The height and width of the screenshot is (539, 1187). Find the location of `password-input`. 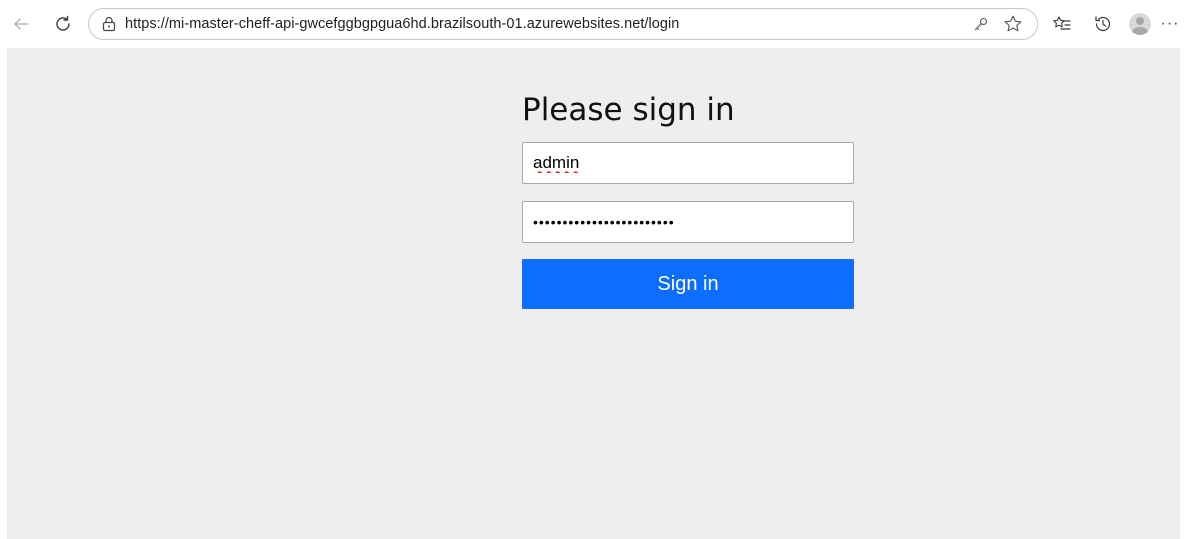

password-input is located at coordinates (688, 222).